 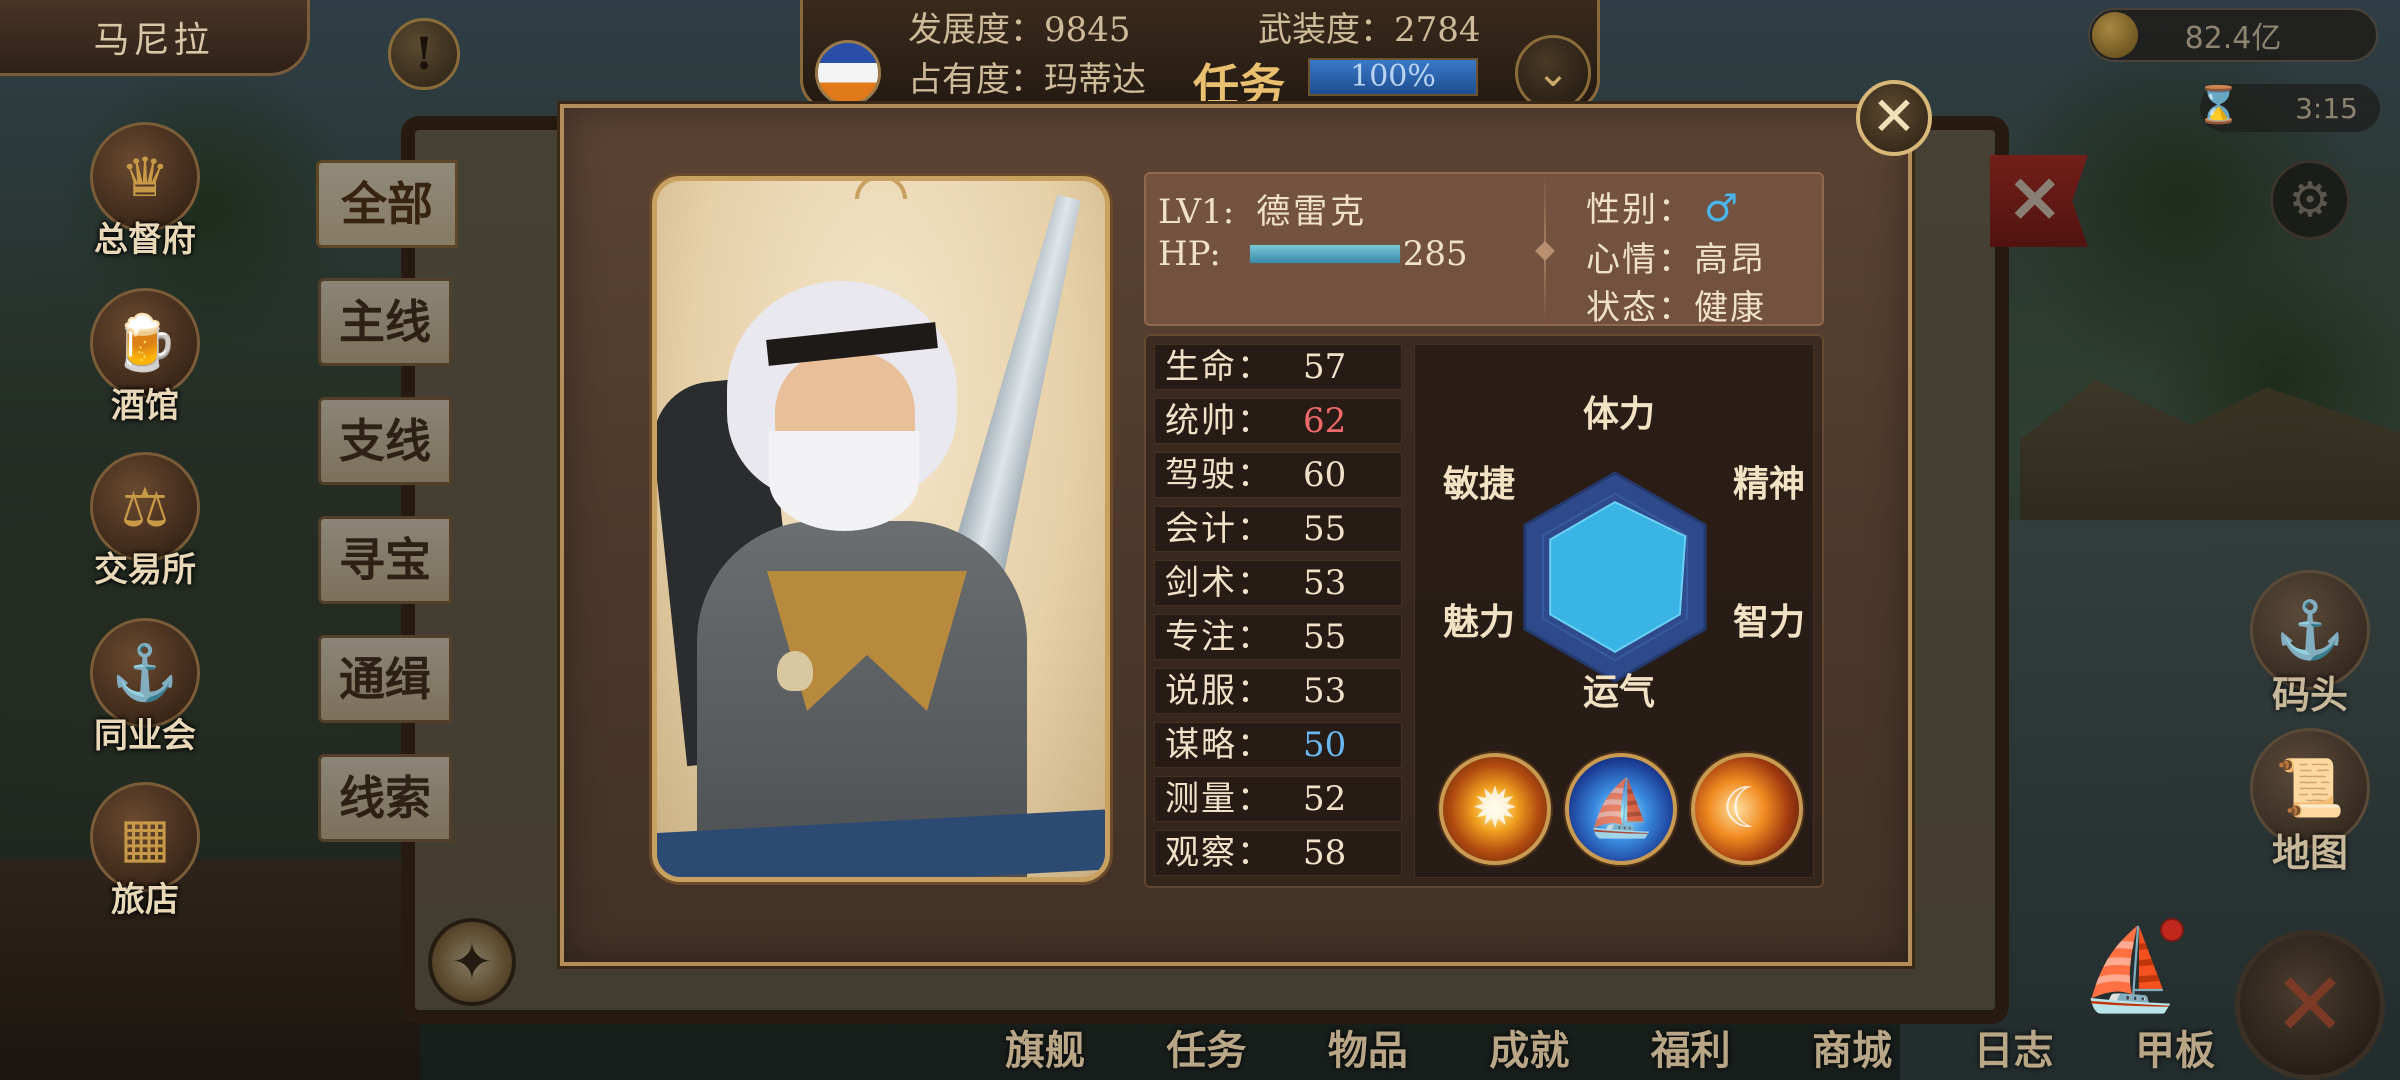 I want to click on city-menu-item: ▦ 旅店, so click(x=145, y=851).